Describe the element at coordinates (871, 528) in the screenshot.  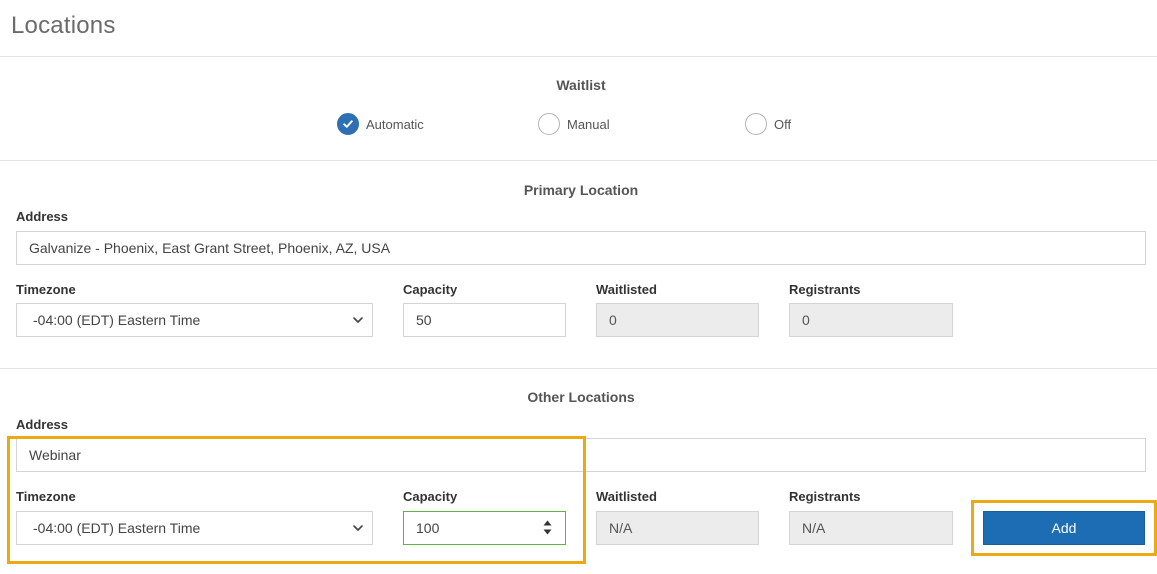
I see `other-registrants-field: N/A` at that location.